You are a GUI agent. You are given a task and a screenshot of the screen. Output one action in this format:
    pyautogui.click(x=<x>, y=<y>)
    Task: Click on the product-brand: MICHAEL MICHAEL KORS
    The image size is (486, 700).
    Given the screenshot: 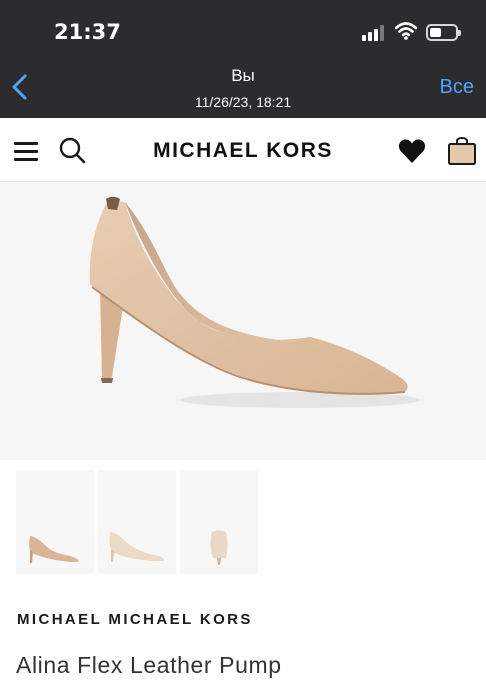 What is the action you would take?
    pyautogui.click(x=135, y=619)
    